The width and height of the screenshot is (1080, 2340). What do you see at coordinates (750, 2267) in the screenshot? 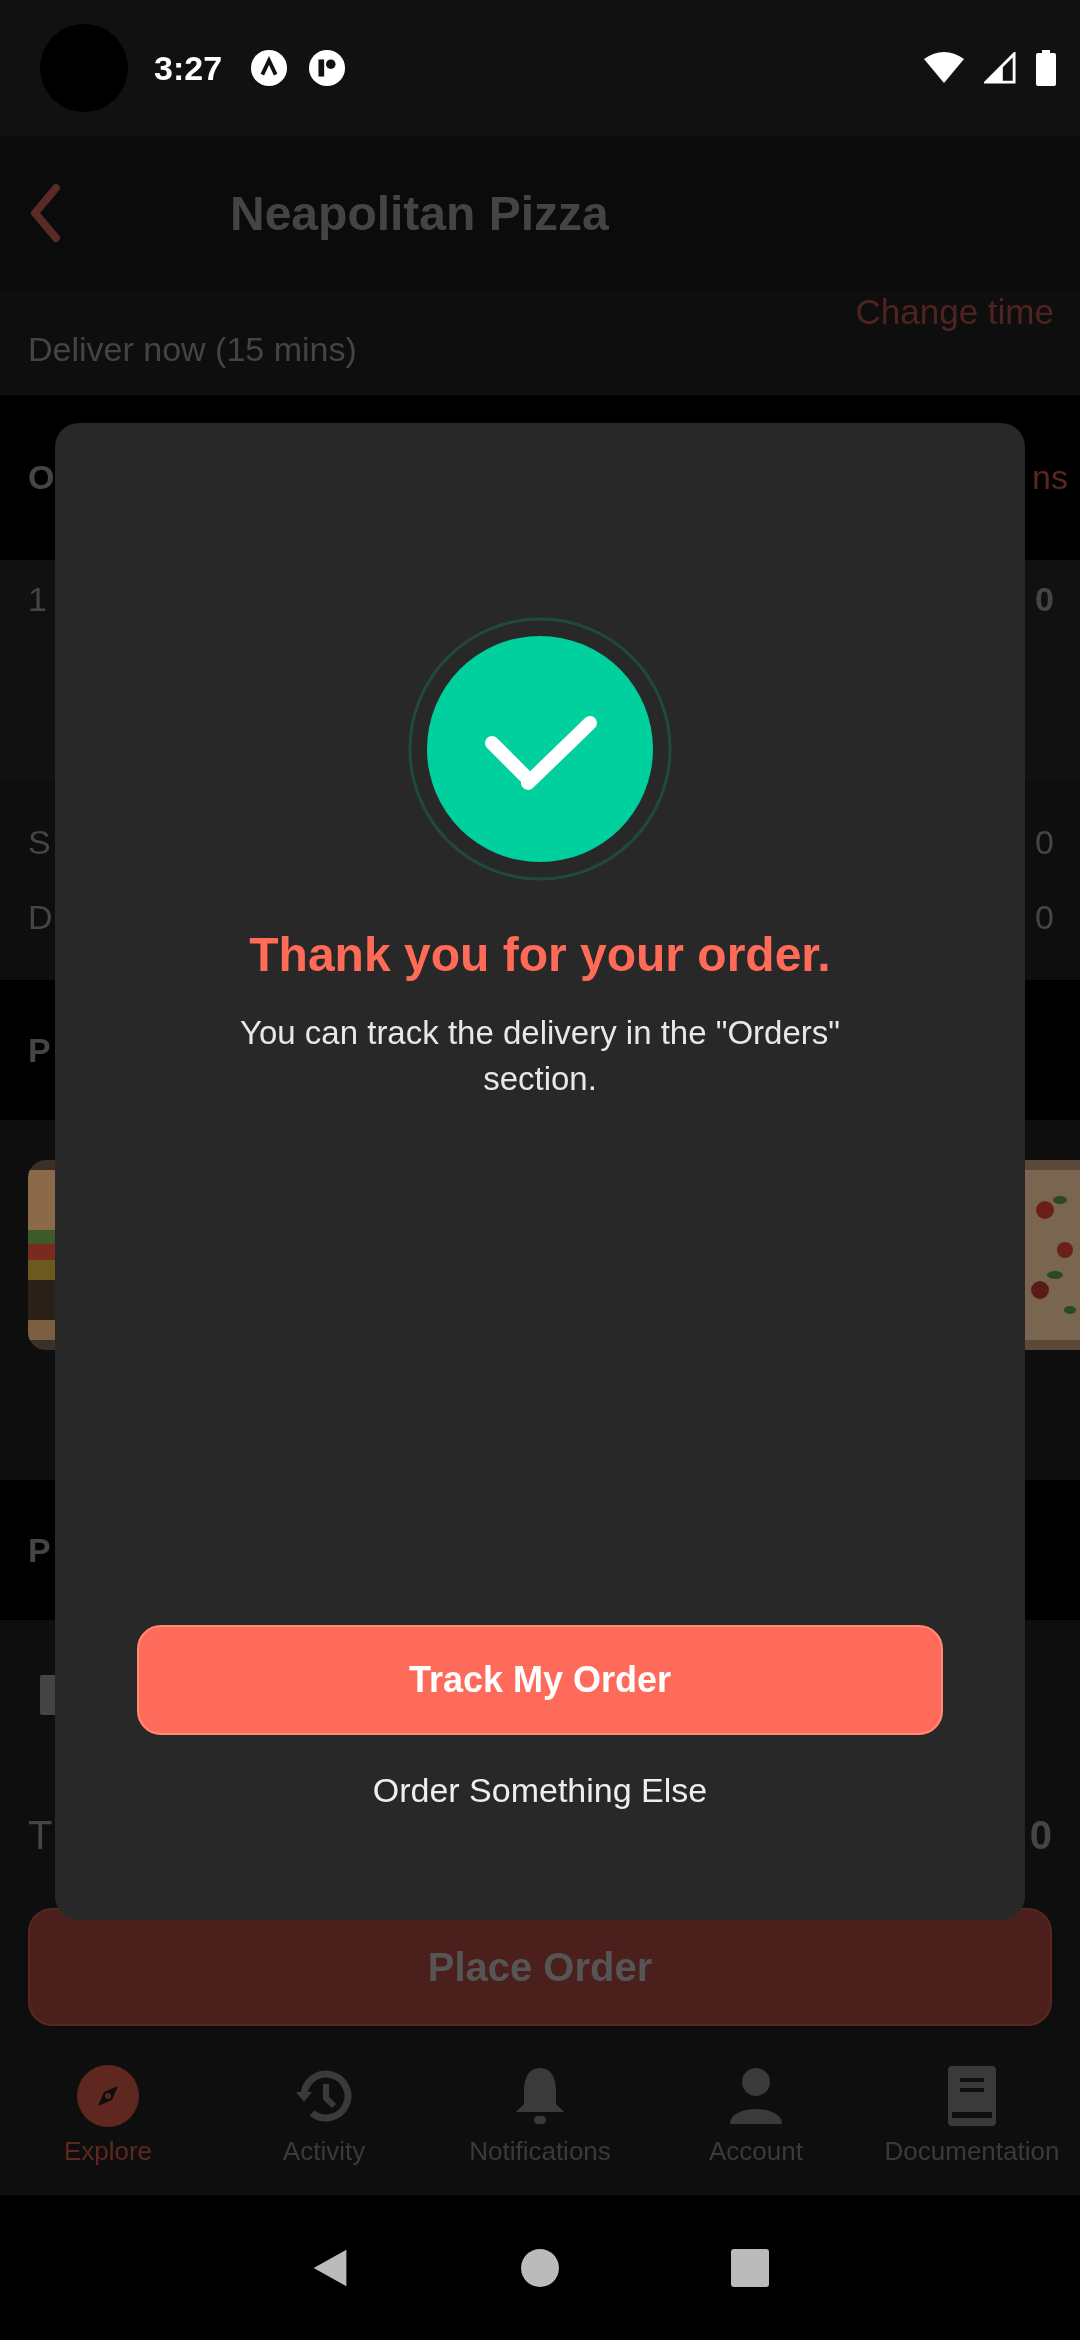
I see `overview-nav-icon` at bounding box center [750, 2267].